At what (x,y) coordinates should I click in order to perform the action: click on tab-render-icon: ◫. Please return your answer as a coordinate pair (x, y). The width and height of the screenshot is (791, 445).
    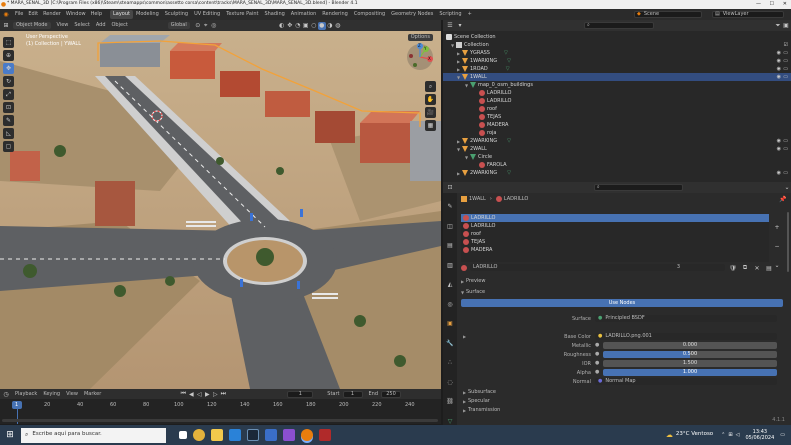
    Looking at the image, I should click on (450, 226).